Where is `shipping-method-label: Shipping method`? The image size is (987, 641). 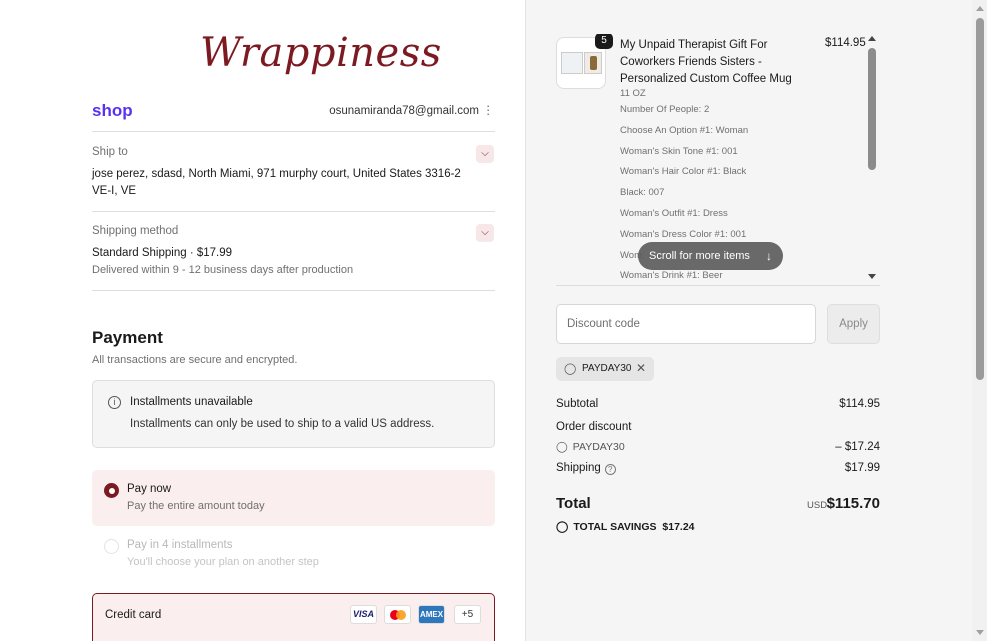 shipping-method-label: Shipping method is located at coordinates (135, 231).